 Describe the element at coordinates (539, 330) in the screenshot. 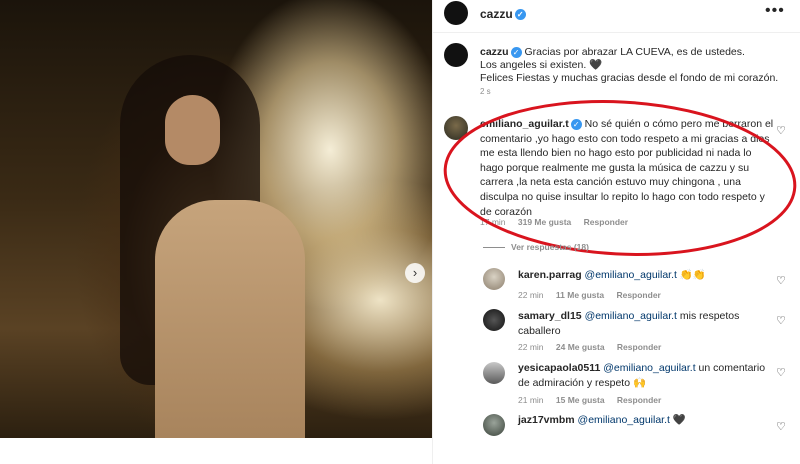

I see `reply-2-text-2: caballero` at that location.